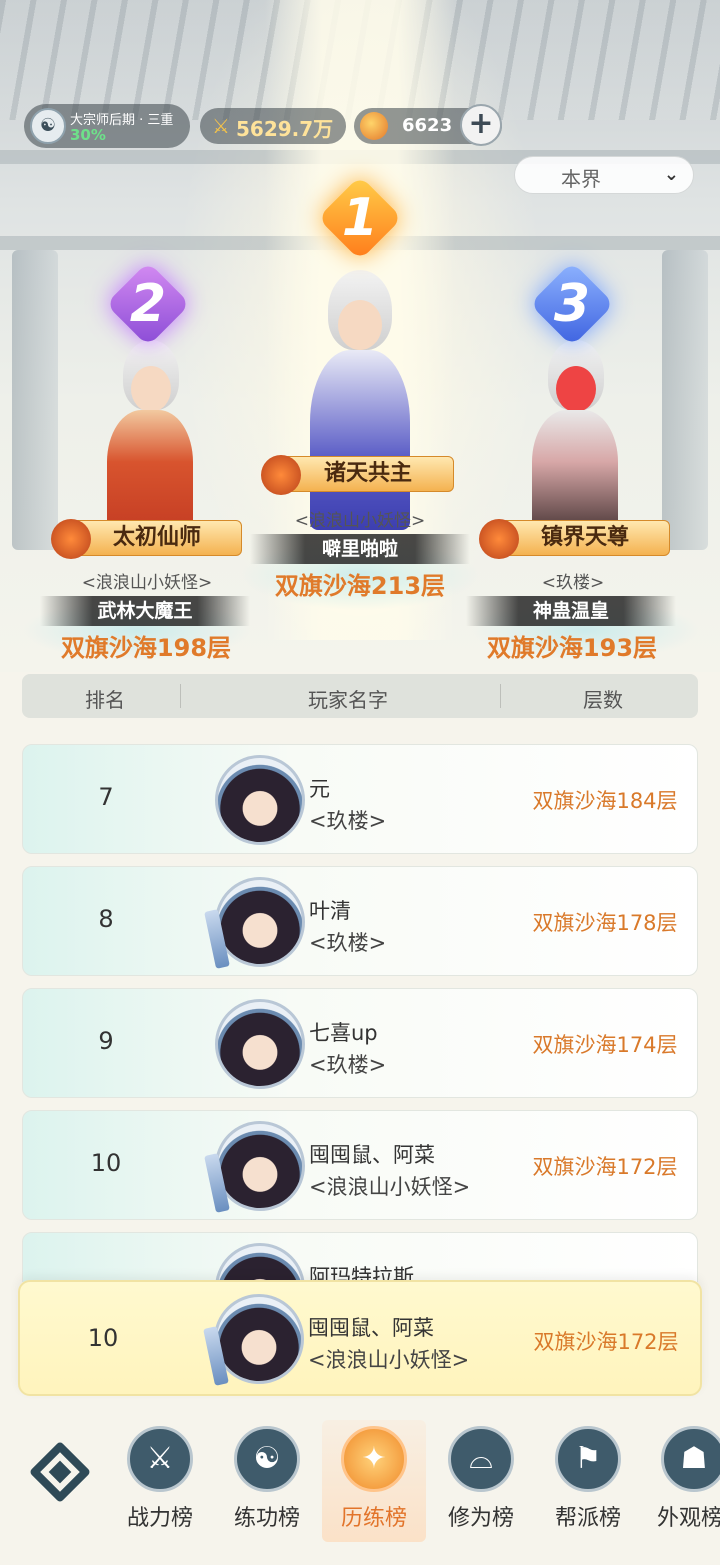  What do you see at coordinates (360, 218) in the screenshot?
I see `rank-1-emblem: 1` at bounding box center [360, 218].